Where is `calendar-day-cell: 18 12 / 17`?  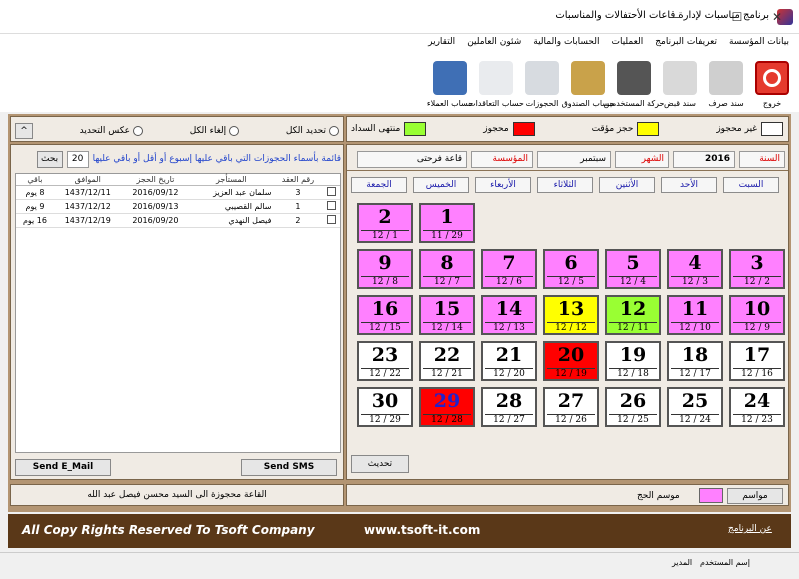 calendar-day-cell: 18 12 / 17 is located at coordinates (695, 361).